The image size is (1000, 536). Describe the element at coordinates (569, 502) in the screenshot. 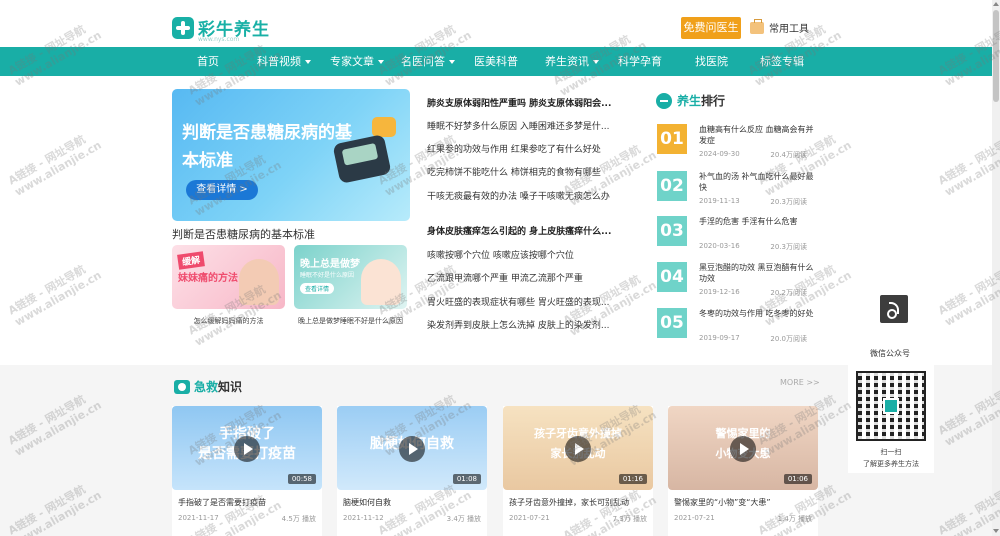

I see `video-title: 孩子牙齿意外撞掉，家长可别乱动` at that location.